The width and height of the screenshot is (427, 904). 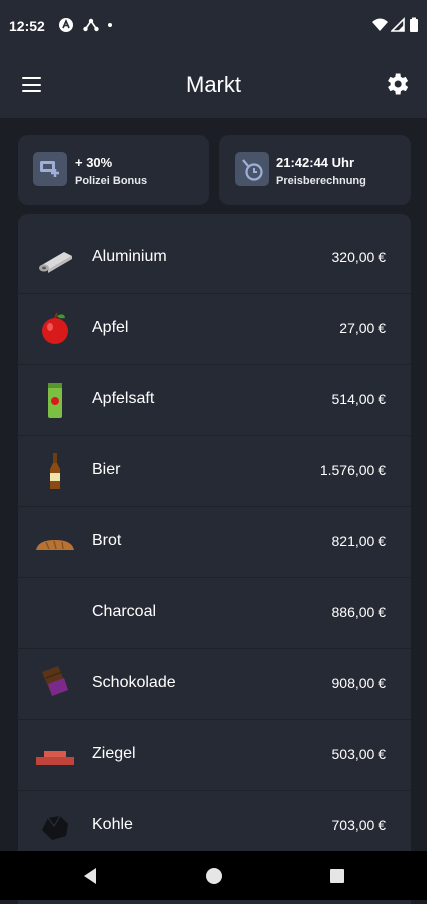 What do you see at coordinates (55, 400) in the screenshot?
I see `apple-juice-icon` at bounding box center [55, 400].